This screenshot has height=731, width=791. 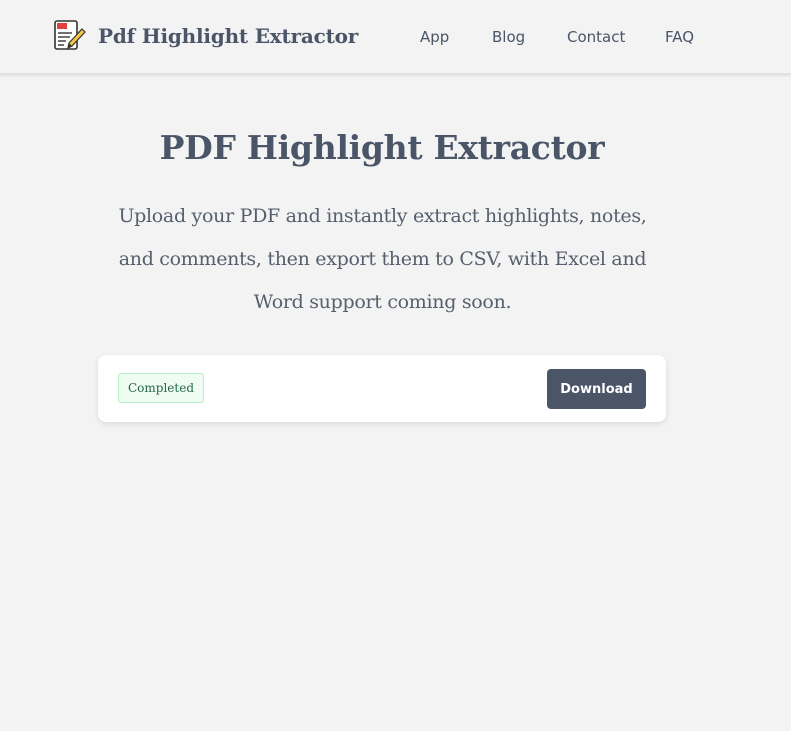 I want to click on download-button: Download, so click(x=596, y=389).